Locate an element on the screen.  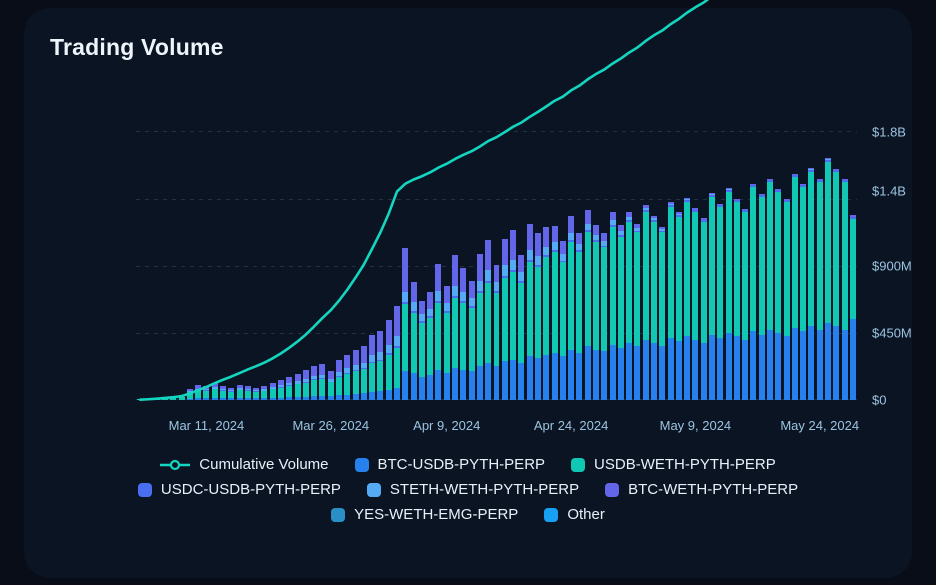
legend-item: BTC-USDB-PYTH-PERP is located at coordinates (449, 464).